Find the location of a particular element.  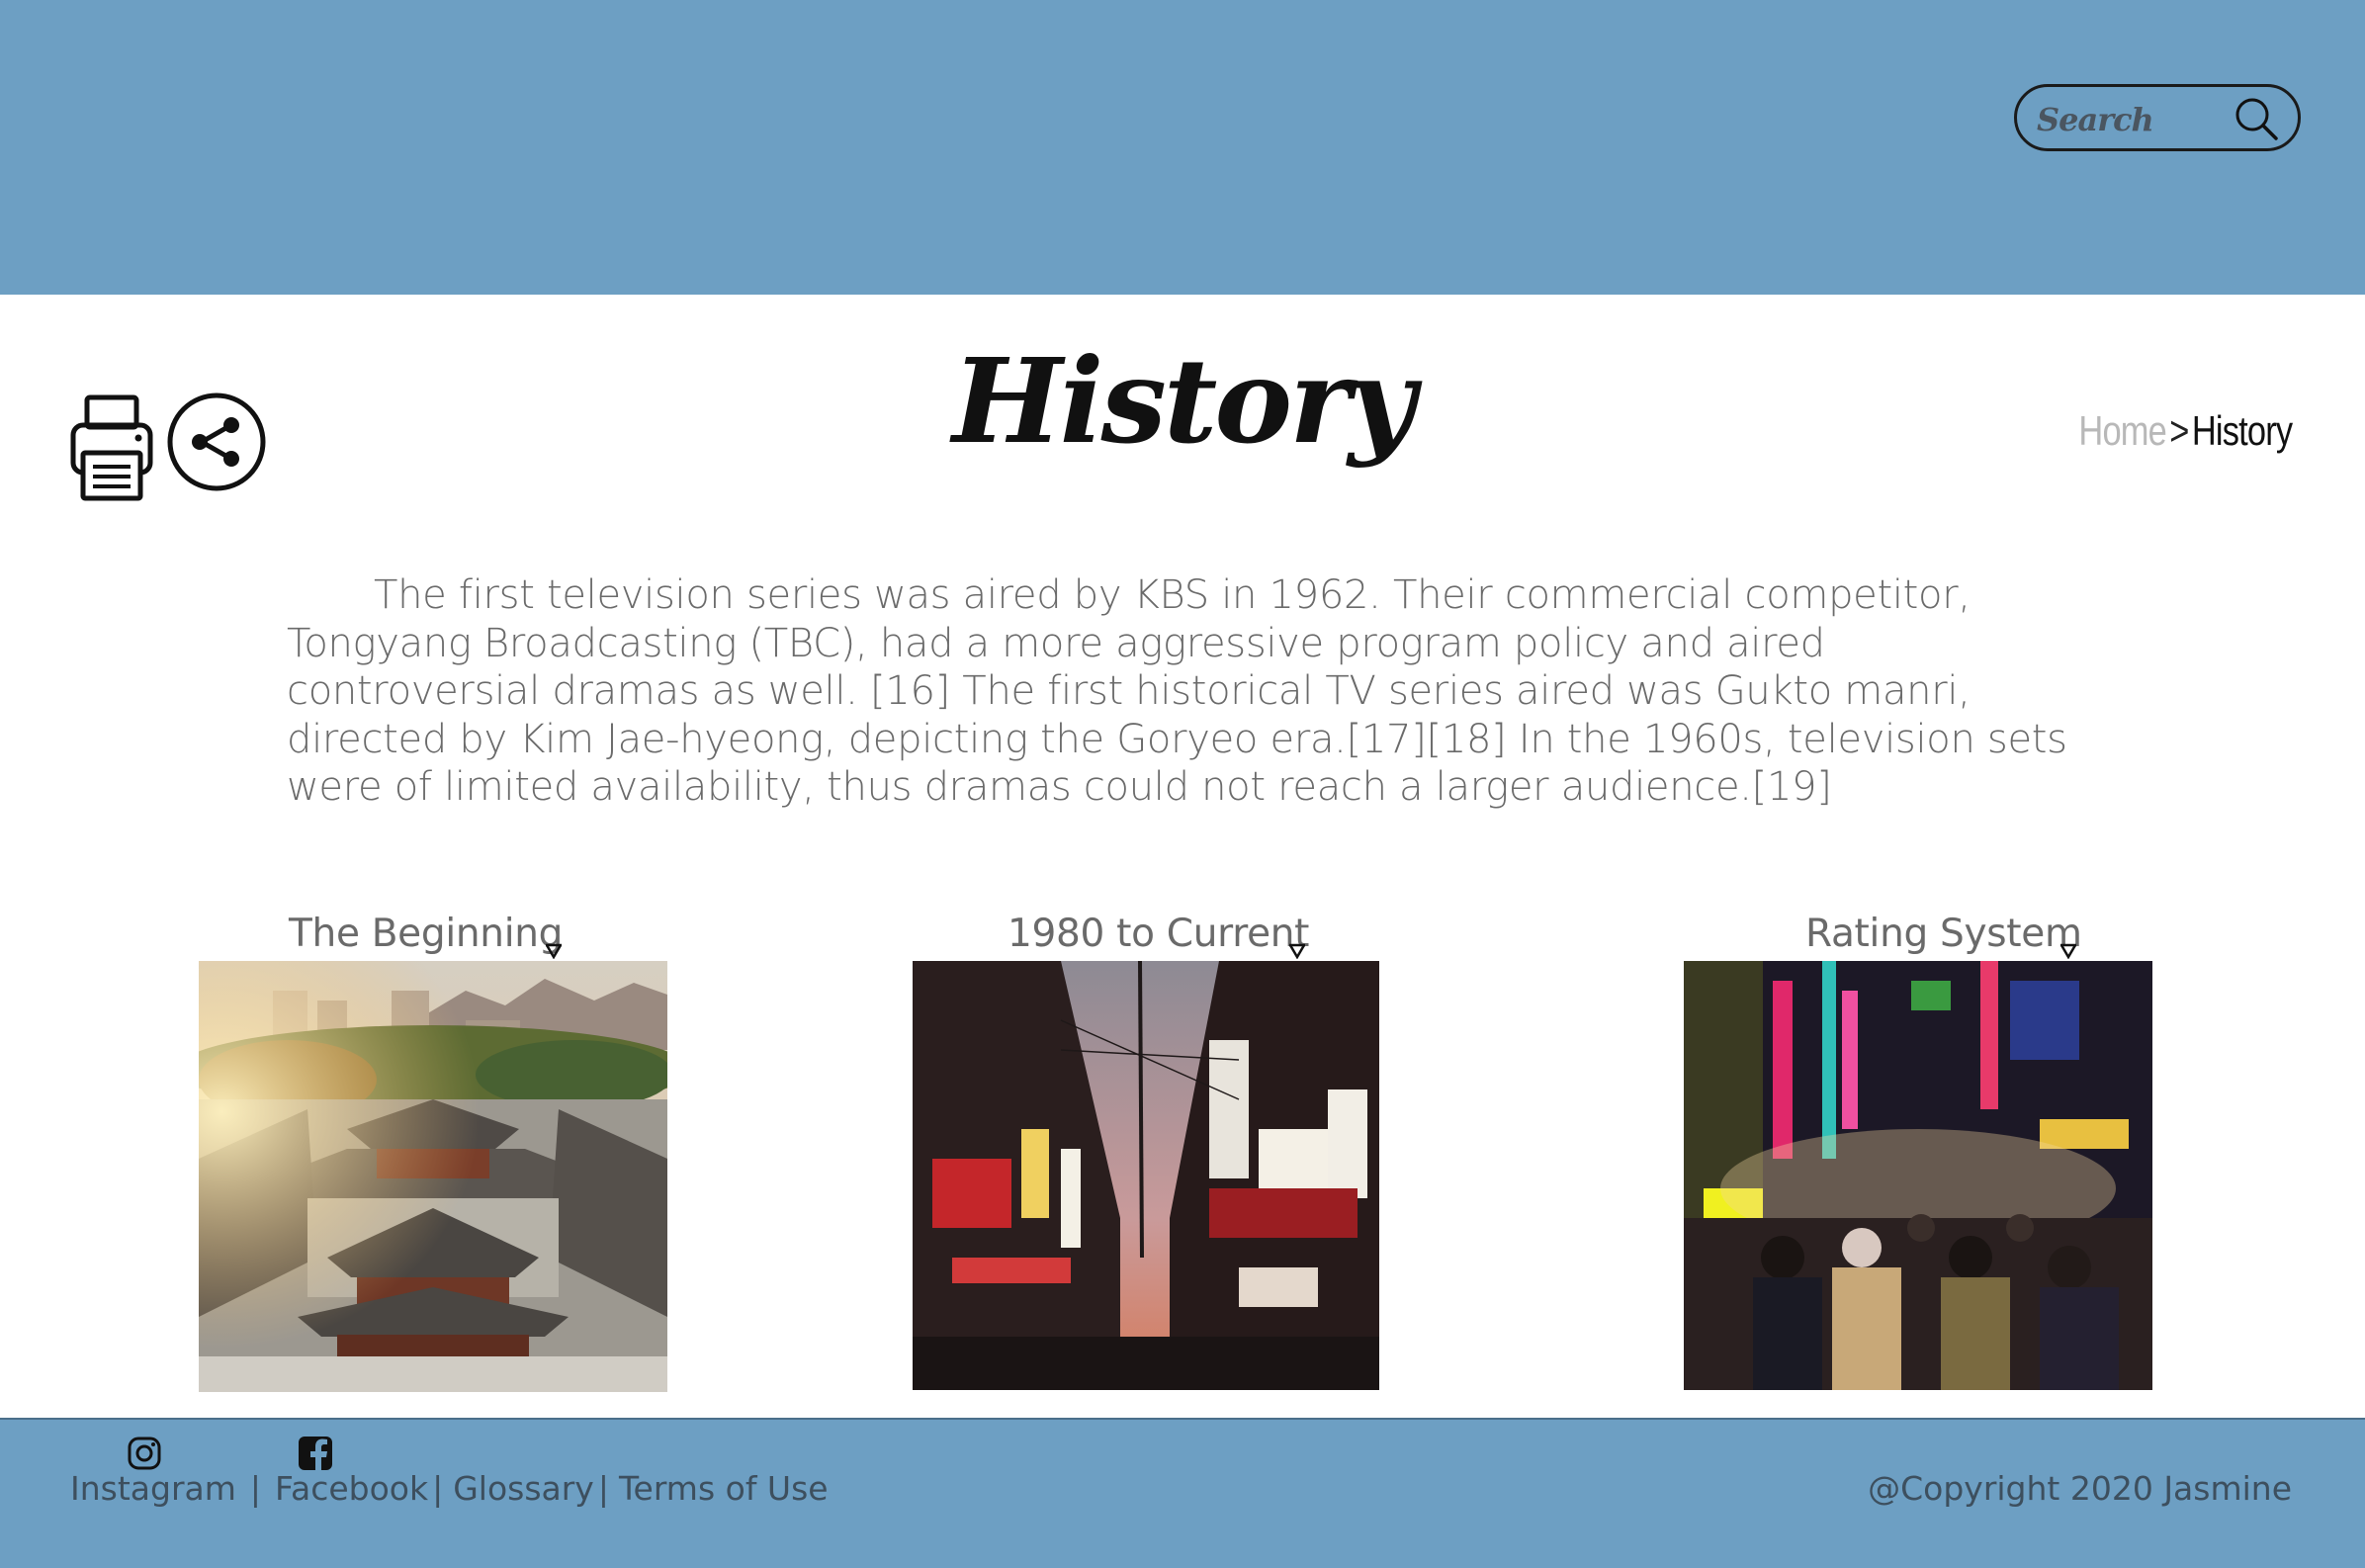

footer-links: Instagram | Facebook | Glossary | Terms of Use is located at coordinates (449, 1489).